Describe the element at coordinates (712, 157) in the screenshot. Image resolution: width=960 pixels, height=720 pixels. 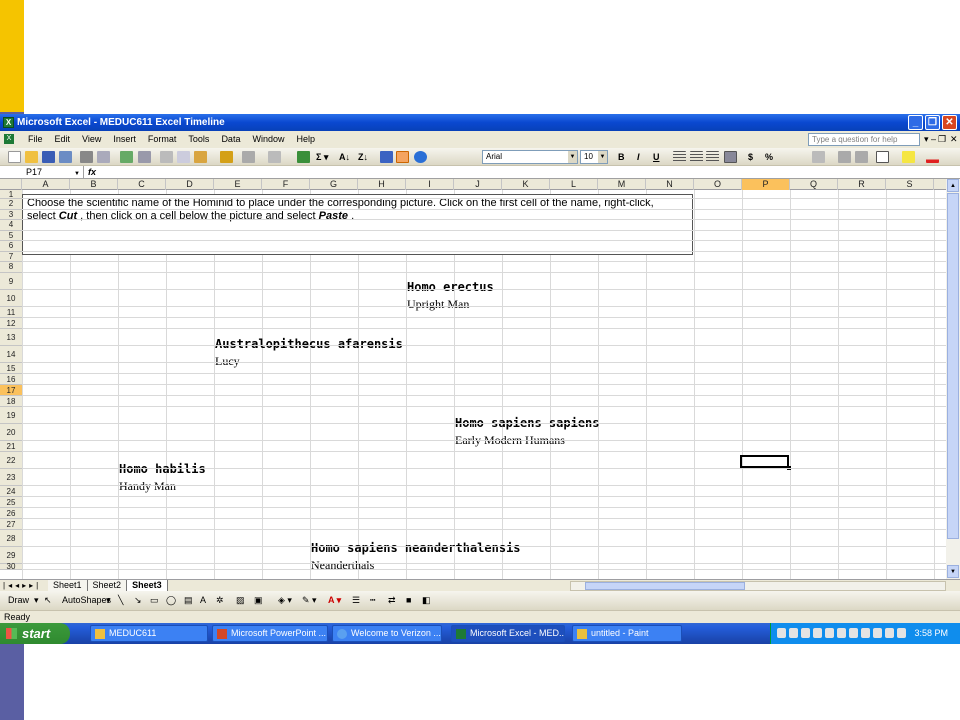
I see `align-right-icon` at that location.